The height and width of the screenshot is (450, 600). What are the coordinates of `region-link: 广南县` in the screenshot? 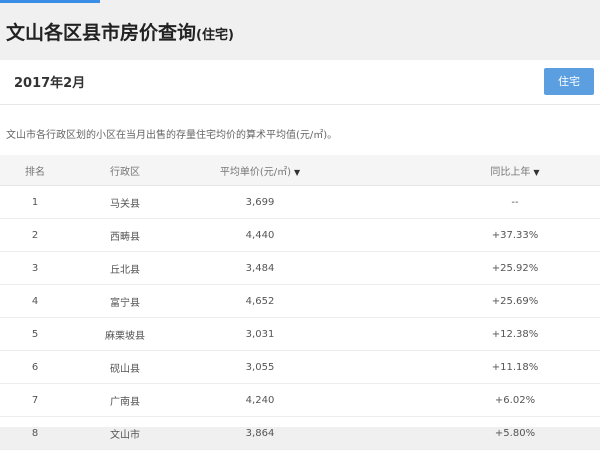 It's located at (125, 400).